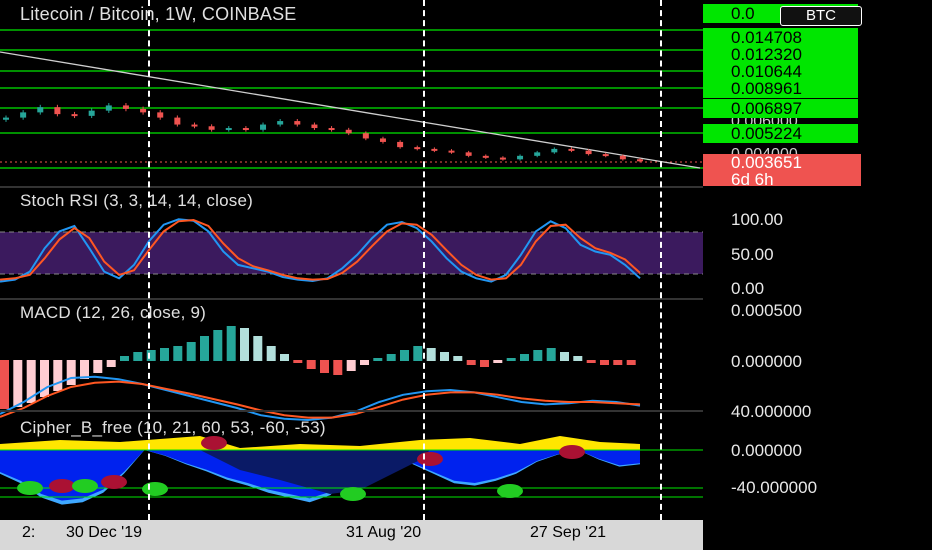  Describe the element at coordinates (158, 14) in the screenshot. I see `chart-title: Litecoin / Bitcoin, 1W, COINBASE` at that location.